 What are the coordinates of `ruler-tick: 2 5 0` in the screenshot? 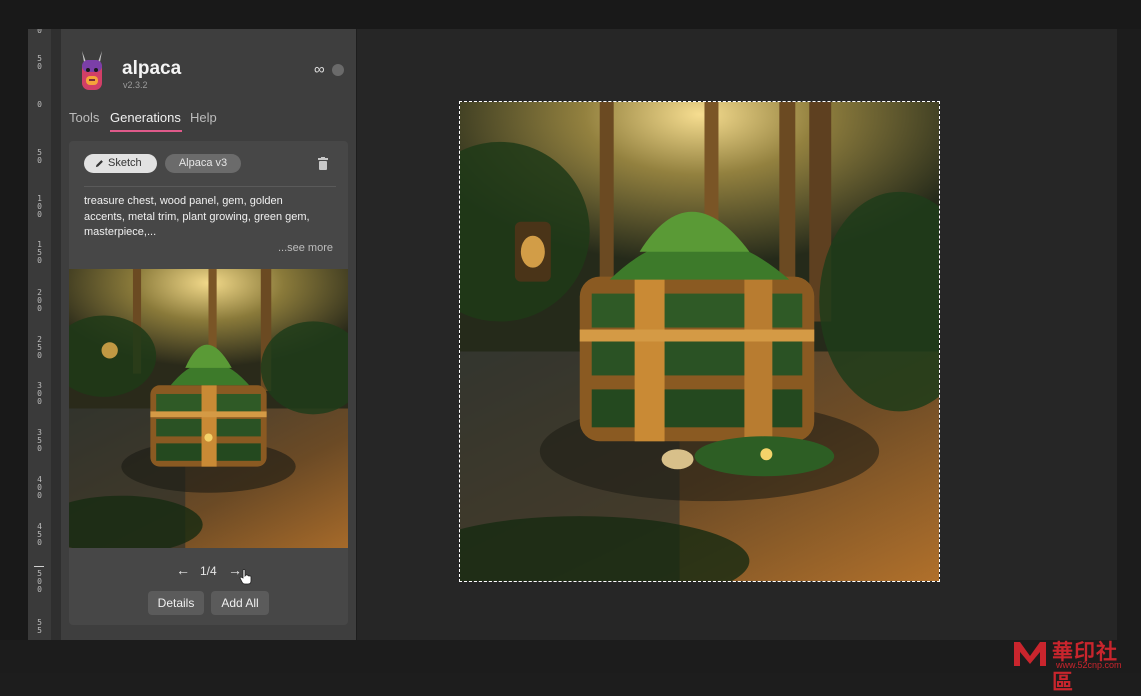 It's located at (39, 347).